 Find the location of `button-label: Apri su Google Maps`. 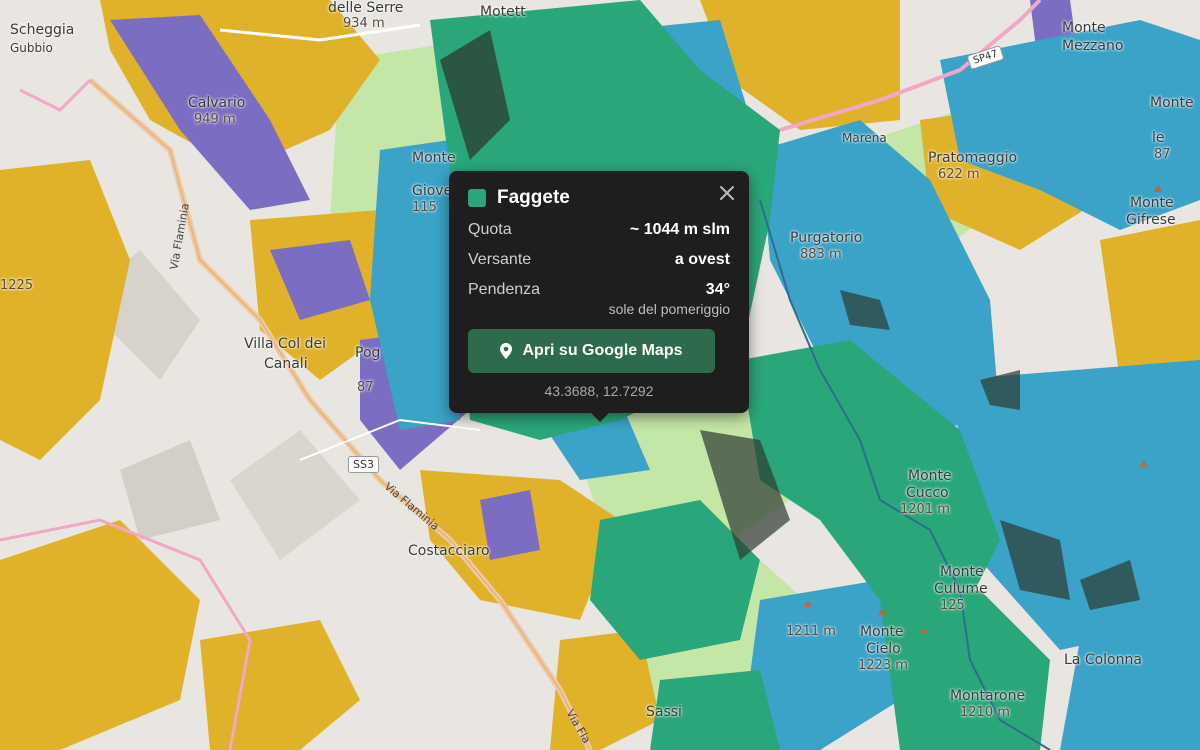

button-label: Apri su Google Maps is located at coordinates (602, 350).